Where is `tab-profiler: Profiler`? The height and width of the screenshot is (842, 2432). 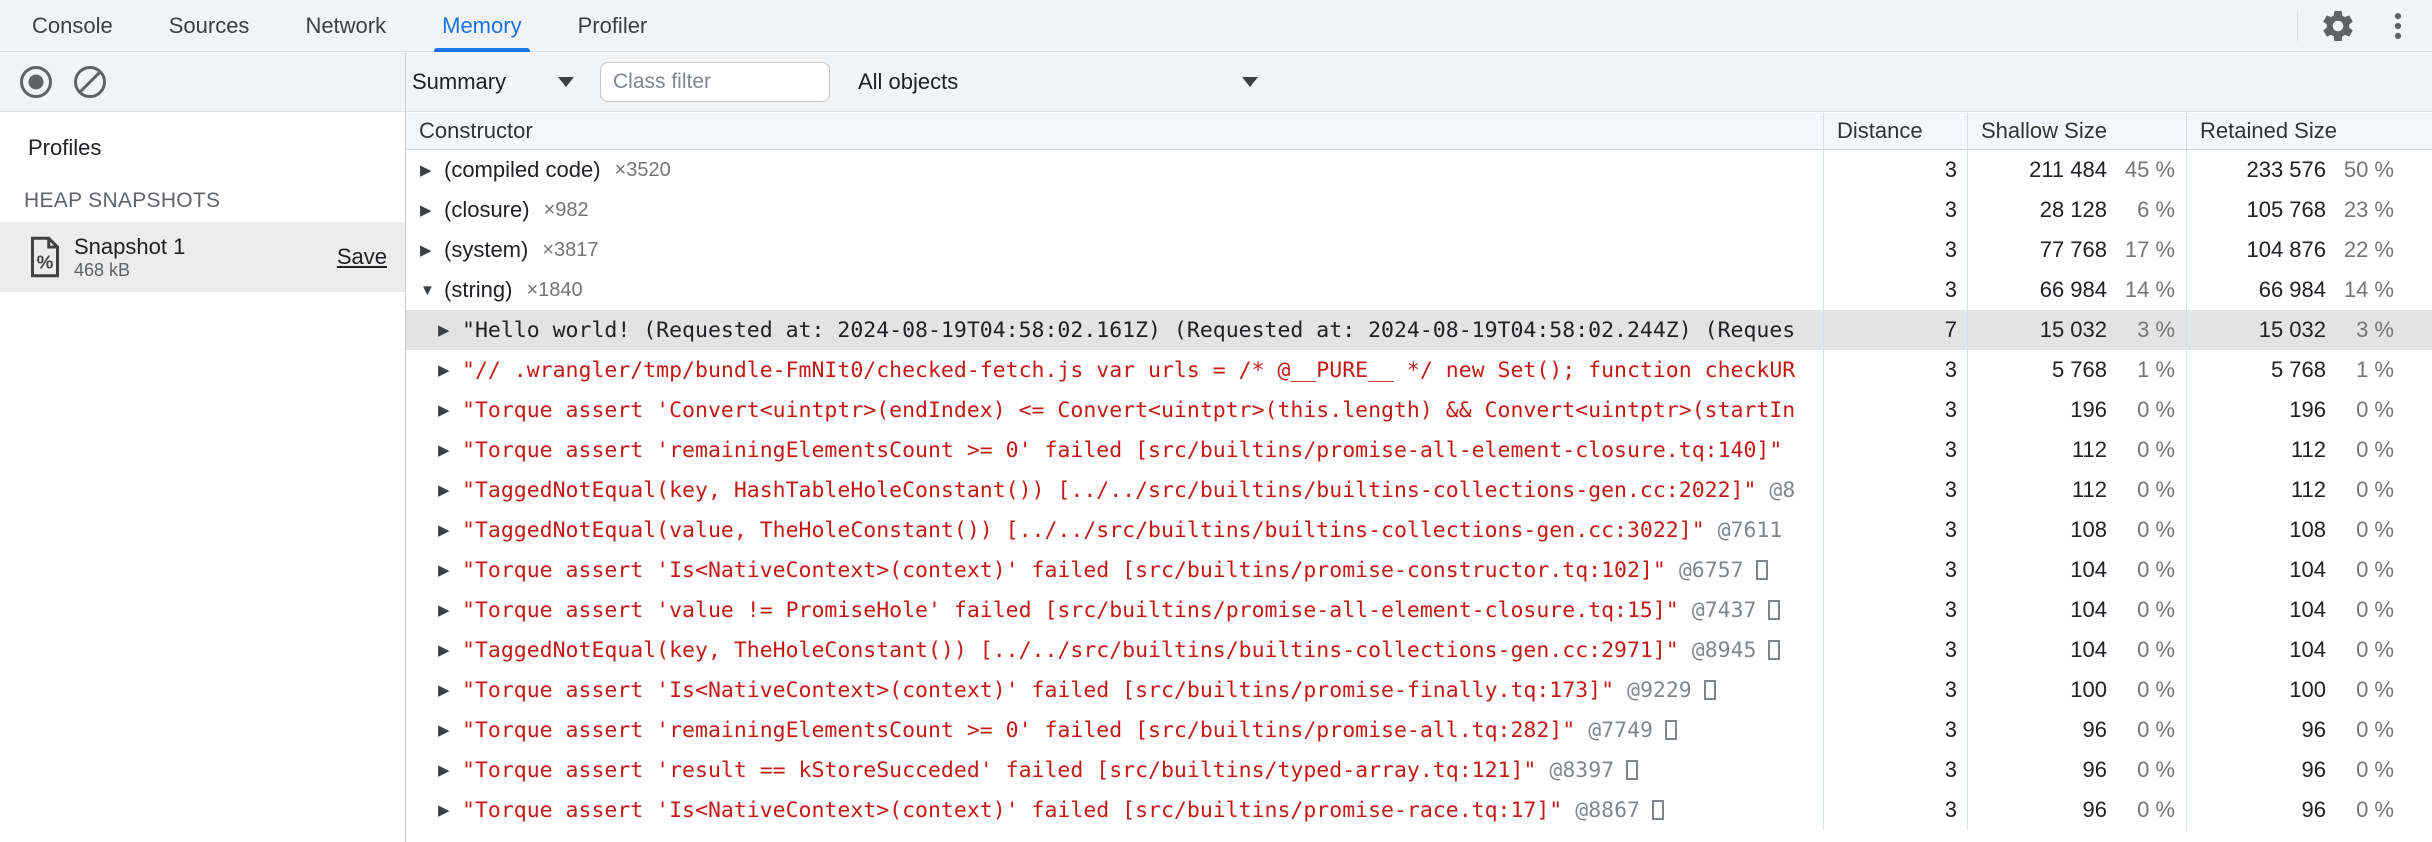
tab-profiler: Profiler is located at coordinates (613, 25).